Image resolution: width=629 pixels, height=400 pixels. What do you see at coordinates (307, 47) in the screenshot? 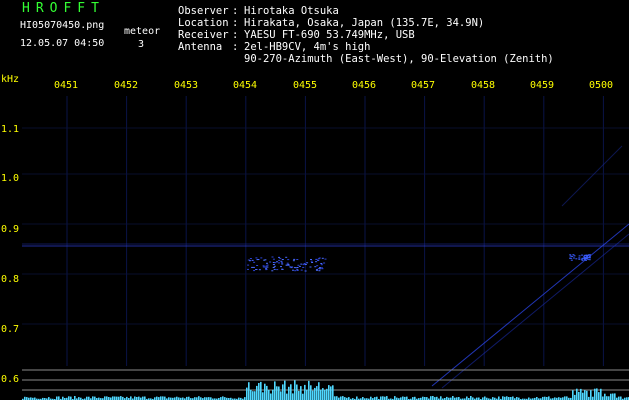
I see `info-value-antenna: 2el-HB9CV, 4m's high` at bounding box center [307, 47].